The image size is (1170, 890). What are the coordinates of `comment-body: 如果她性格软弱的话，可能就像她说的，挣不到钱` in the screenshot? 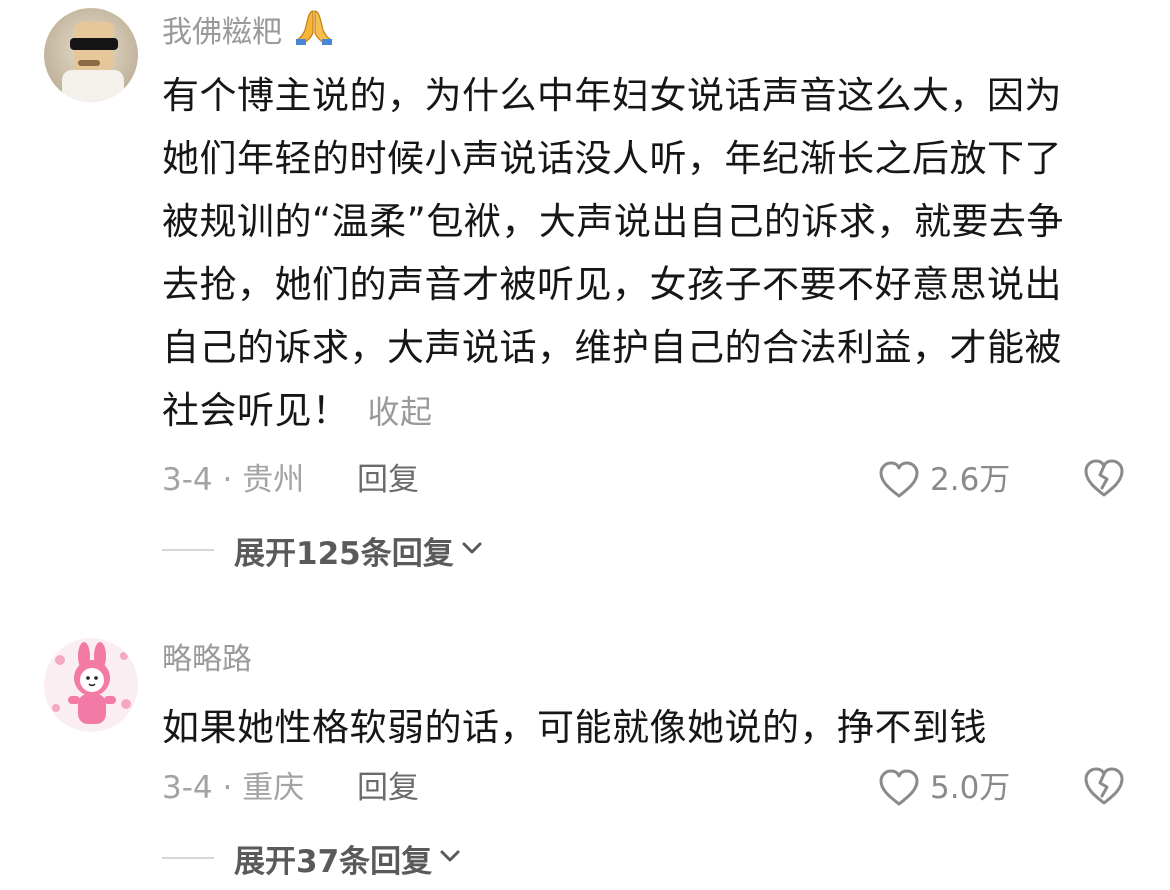 It's located at (642, 727).